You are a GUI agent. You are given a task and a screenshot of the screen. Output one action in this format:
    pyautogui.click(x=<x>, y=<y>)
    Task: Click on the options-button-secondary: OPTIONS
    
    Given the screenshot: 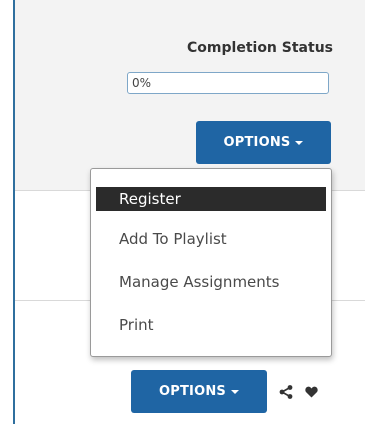 What is the action you would take?
    pyautogui.click(x=199, y=391)
    